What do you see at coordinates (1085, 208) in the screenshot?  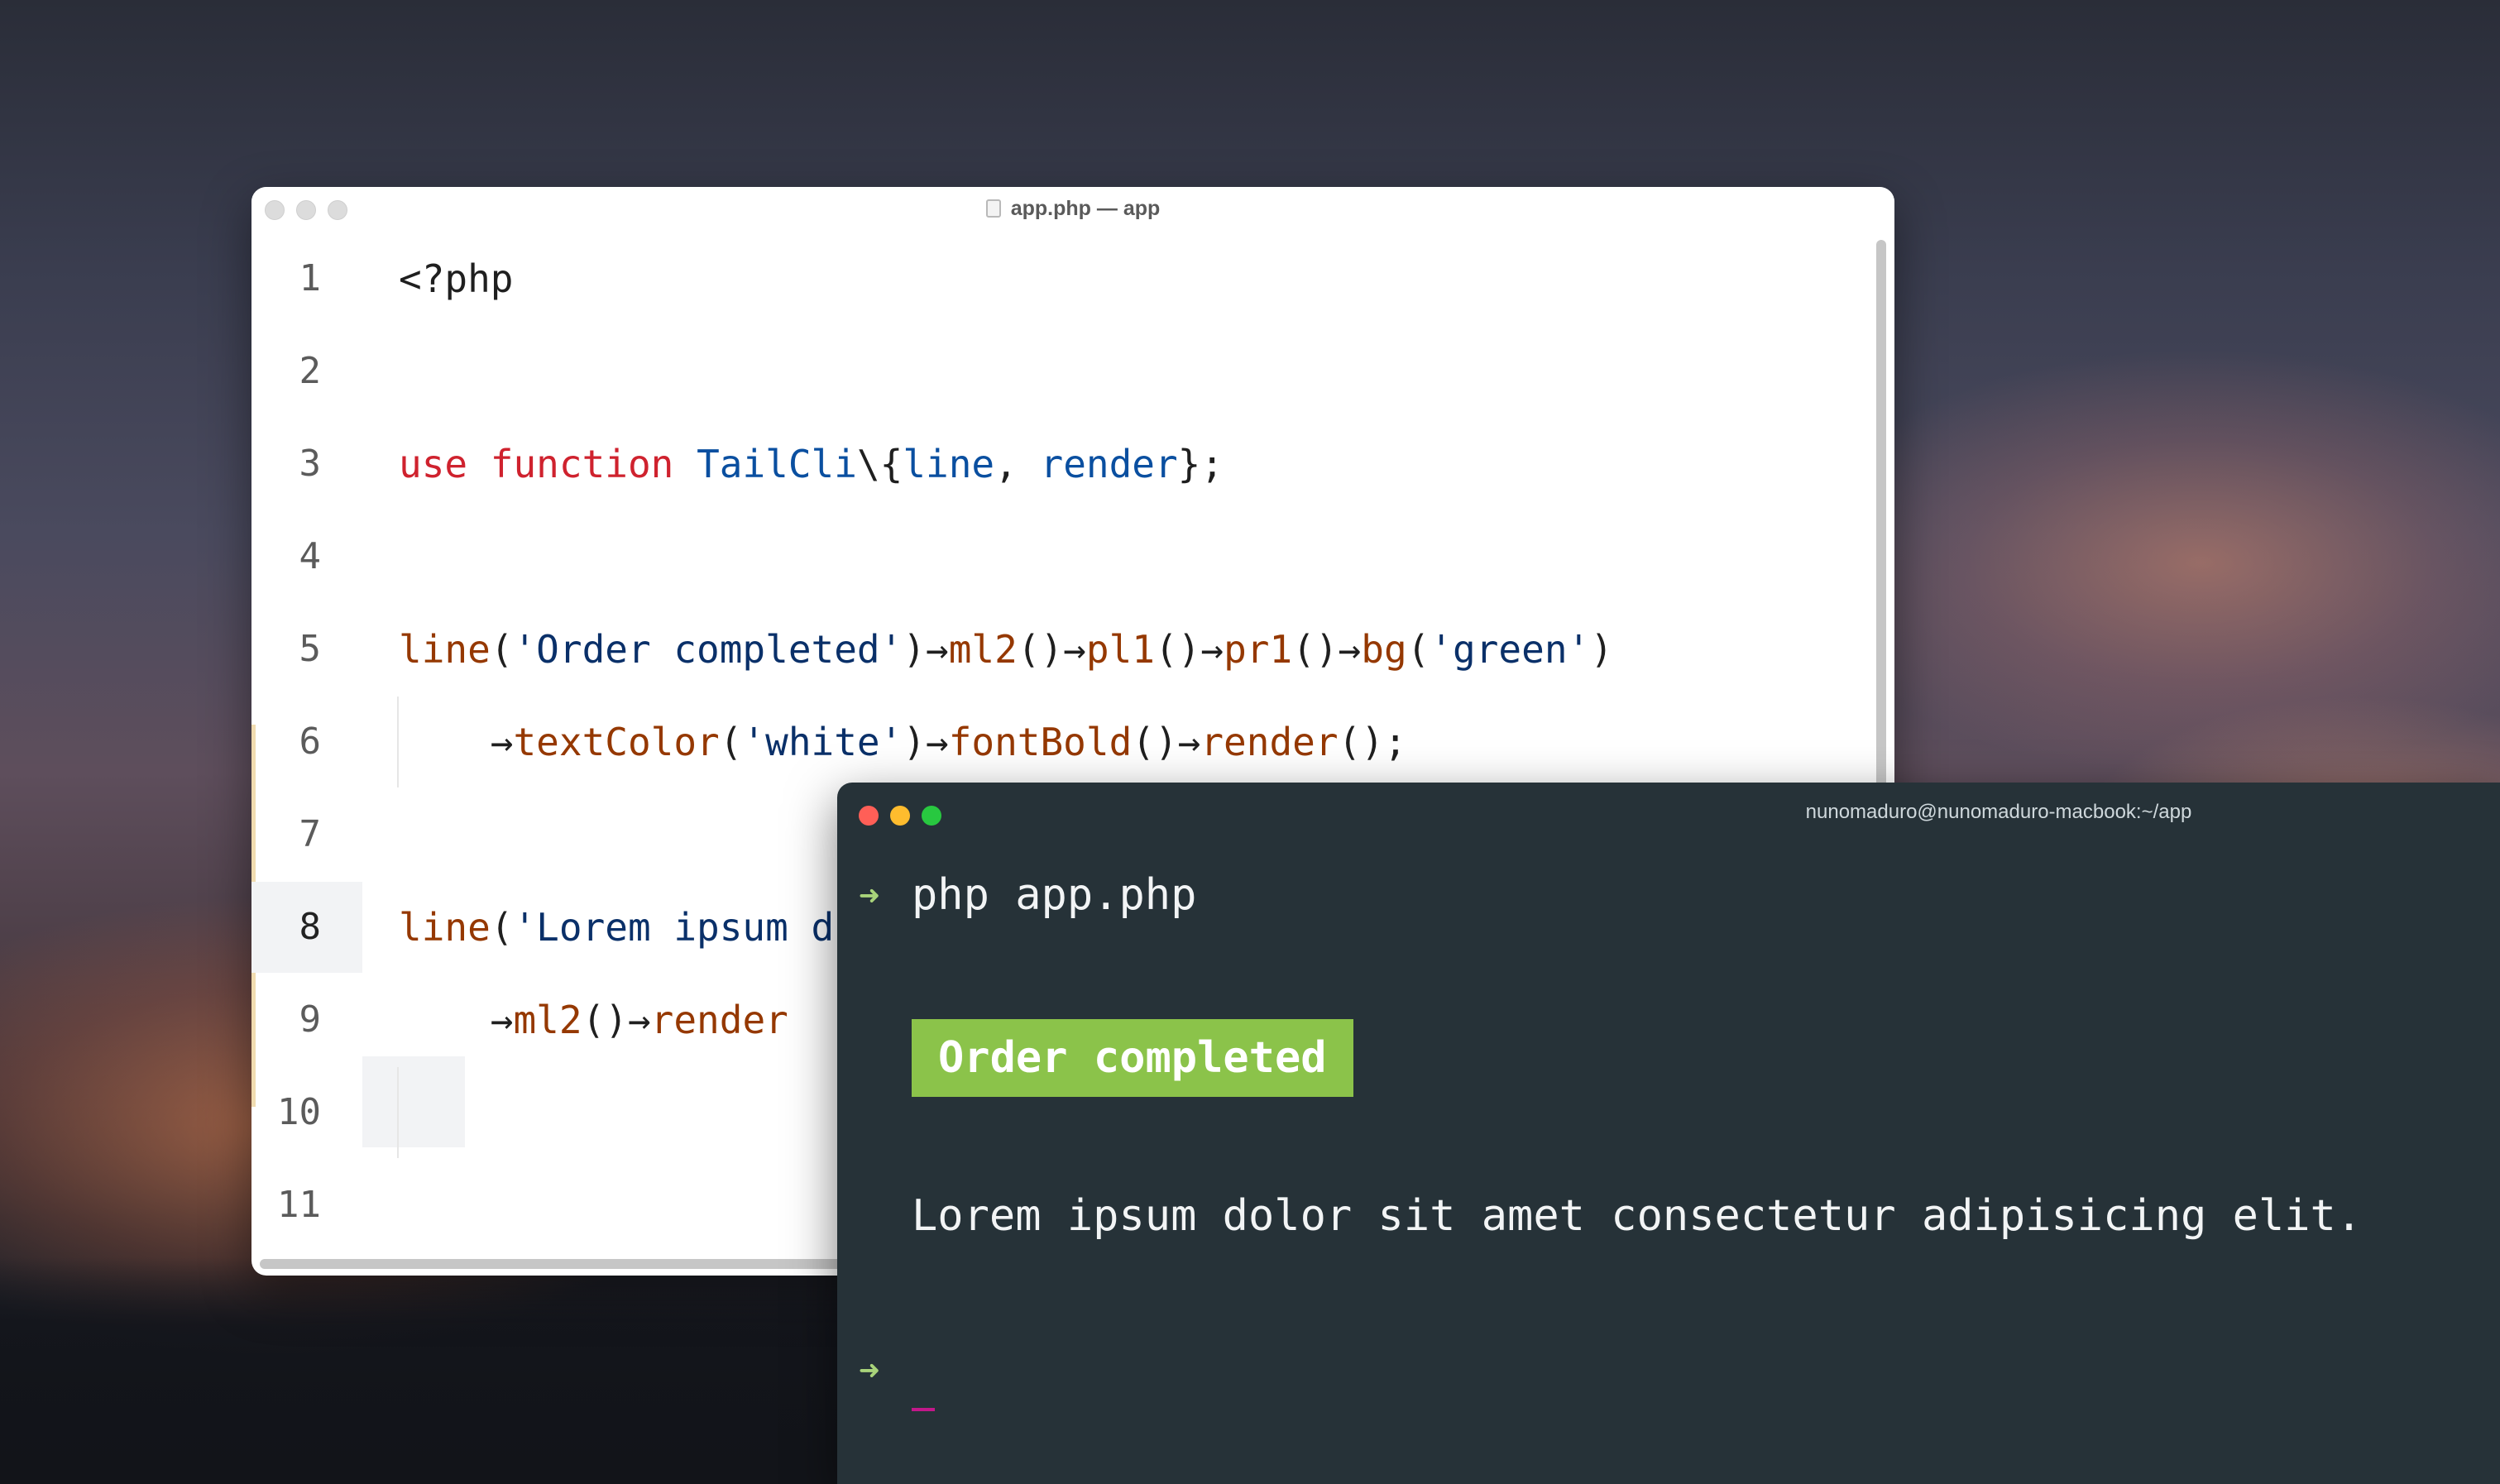 I see `editor-title-text: app.php — app` at bounding box center [1085, 208].